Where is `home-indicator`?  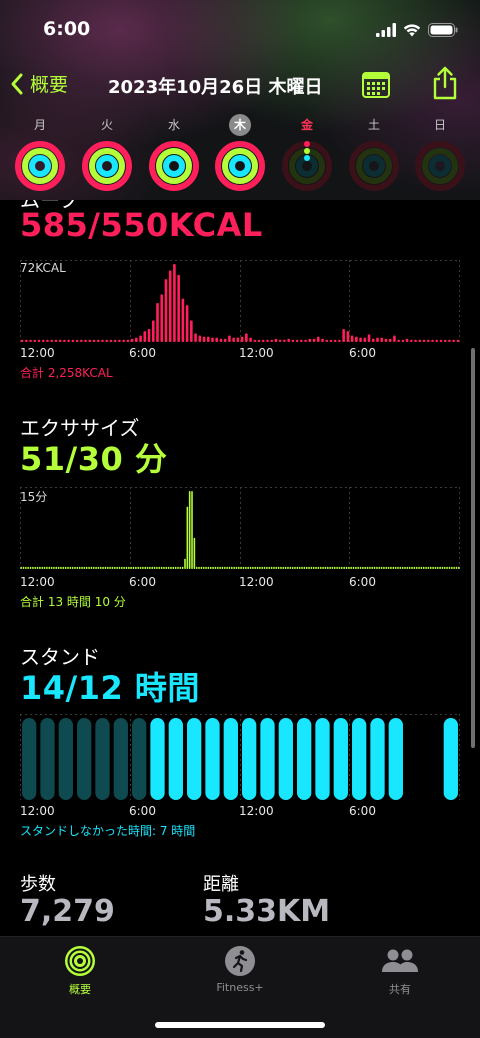
home-indicator is located at coordinates (240, 1025).